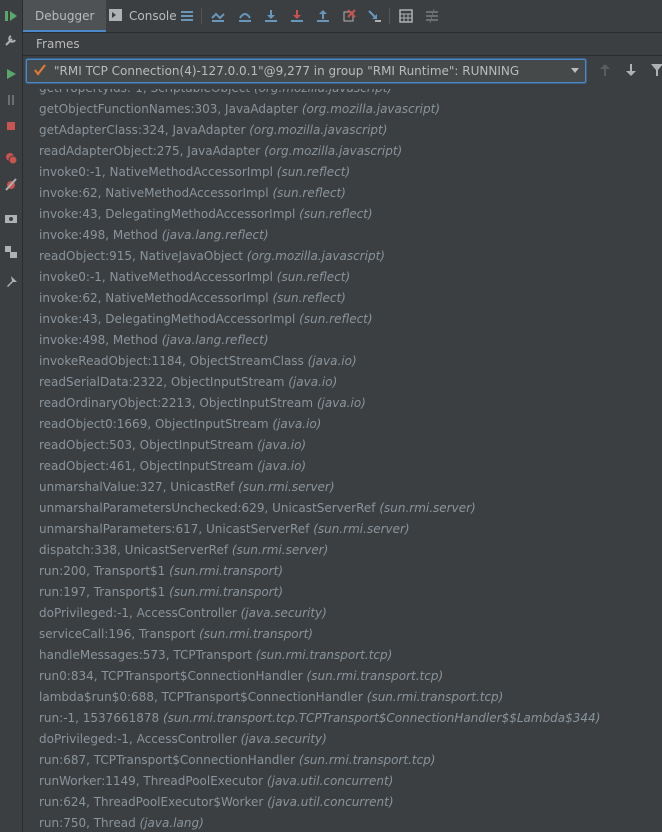 Image resolution: width=662 pixels, height=832 pixels. Describe the element at coordinates (605, 70) in the screenshot. I see `previous-frame-icon` at that location.